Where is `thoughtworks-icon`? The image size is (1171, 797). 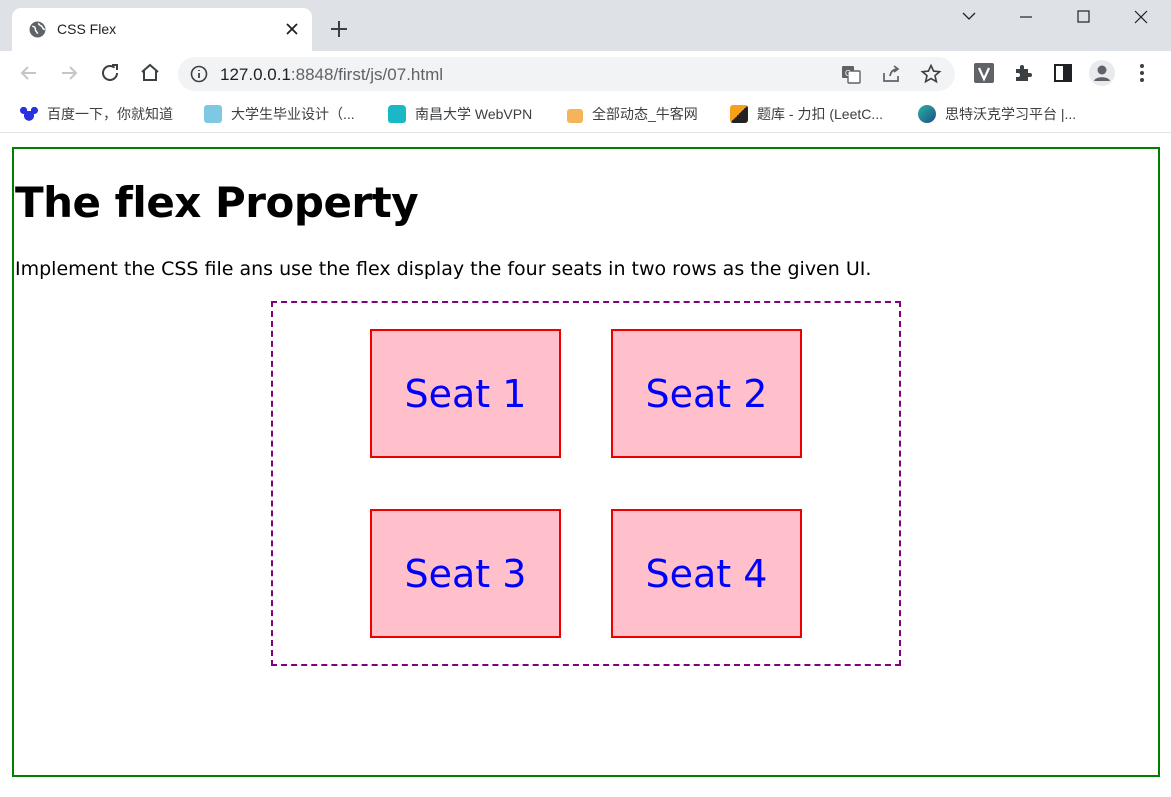
thoughtworks-icon is located at coordinates (927, 114).